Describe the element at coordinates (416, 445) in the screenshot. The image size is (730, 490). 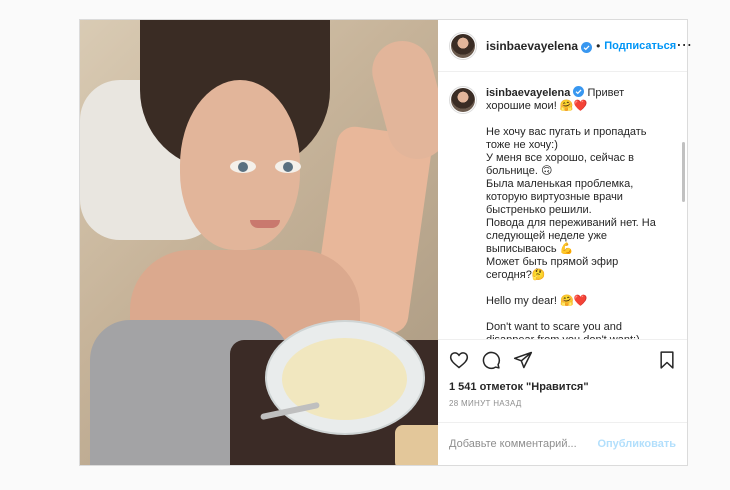
I see `photo-bread` at that location.